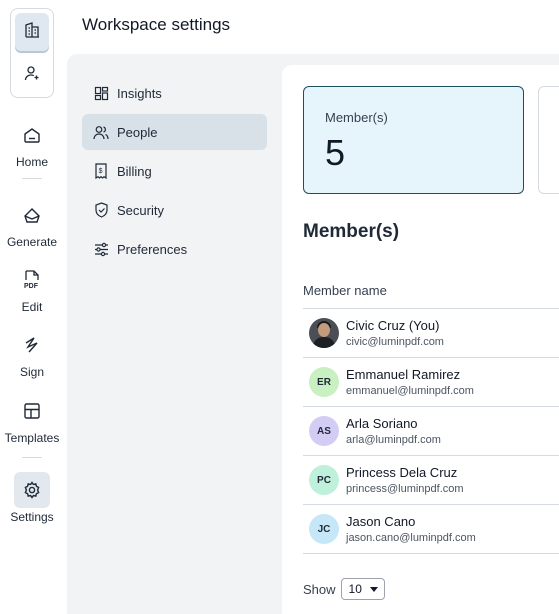 This screenshot has height=614, width=559. Describe the element at coordinates (32, 345) in the screenshot. I see `signature-icon` at that location.